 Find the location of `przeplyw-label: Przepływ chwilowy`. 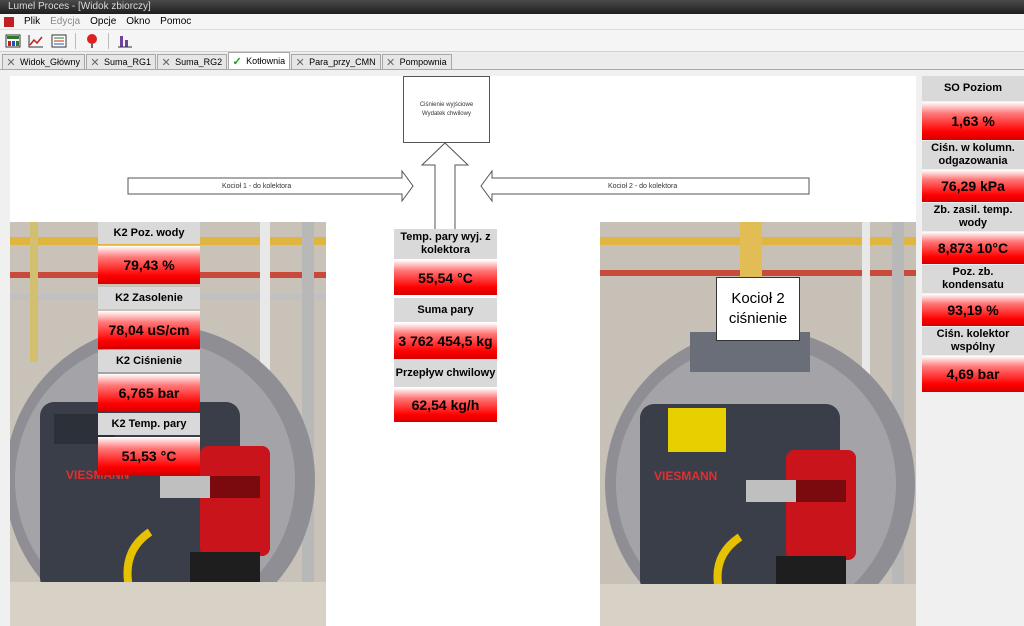

przeplyw-label: Przepływ chwilowy is located at coordinates (445, 373).